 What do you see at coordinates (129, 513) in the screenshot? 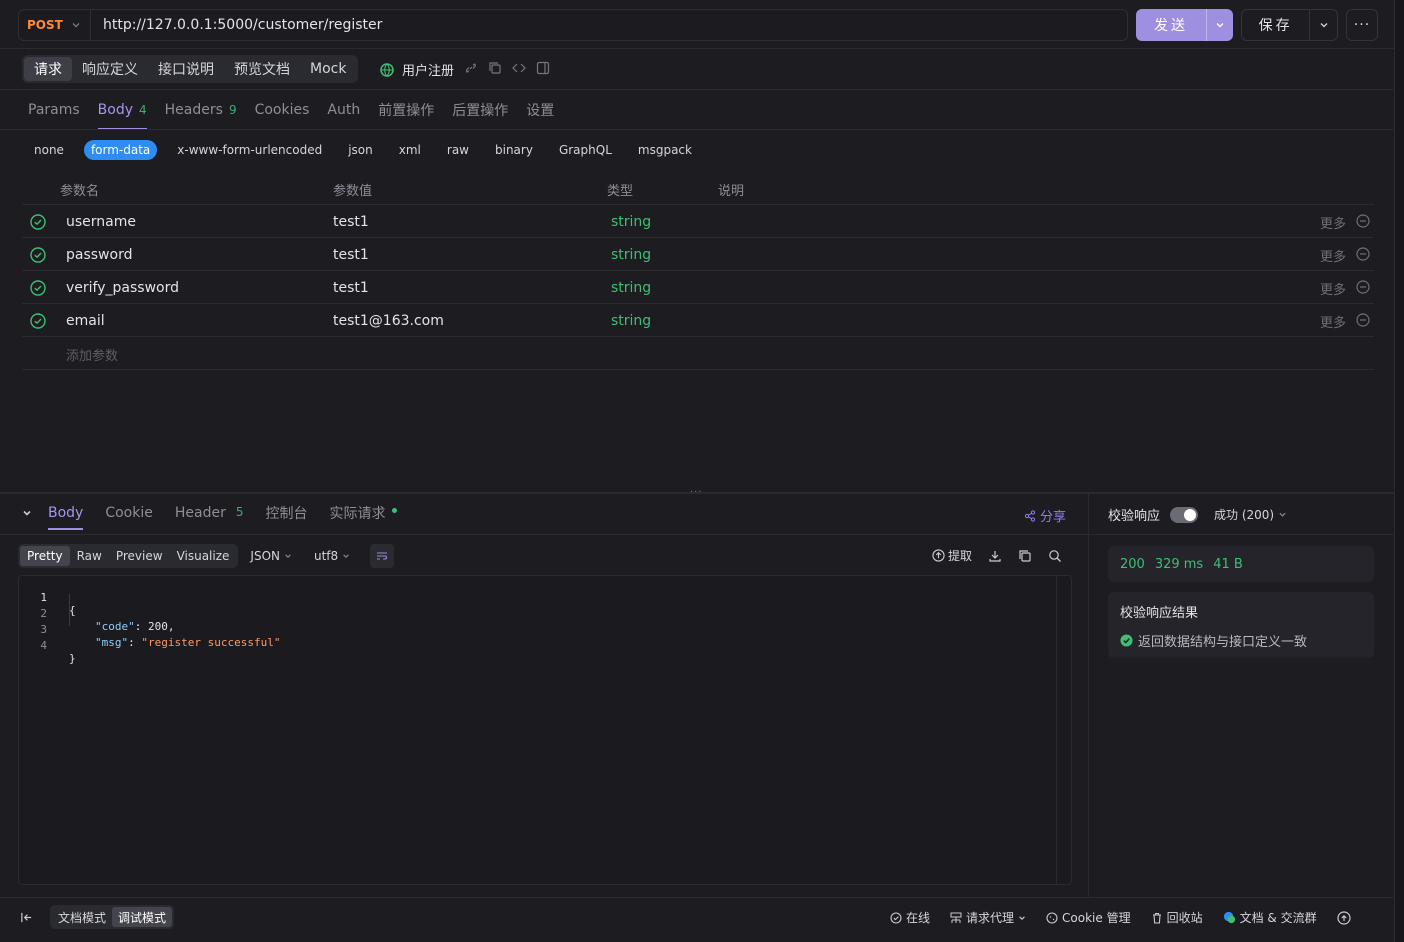
I see `resp-tab-cookie: Cookie` at bounding box center [129, 513].